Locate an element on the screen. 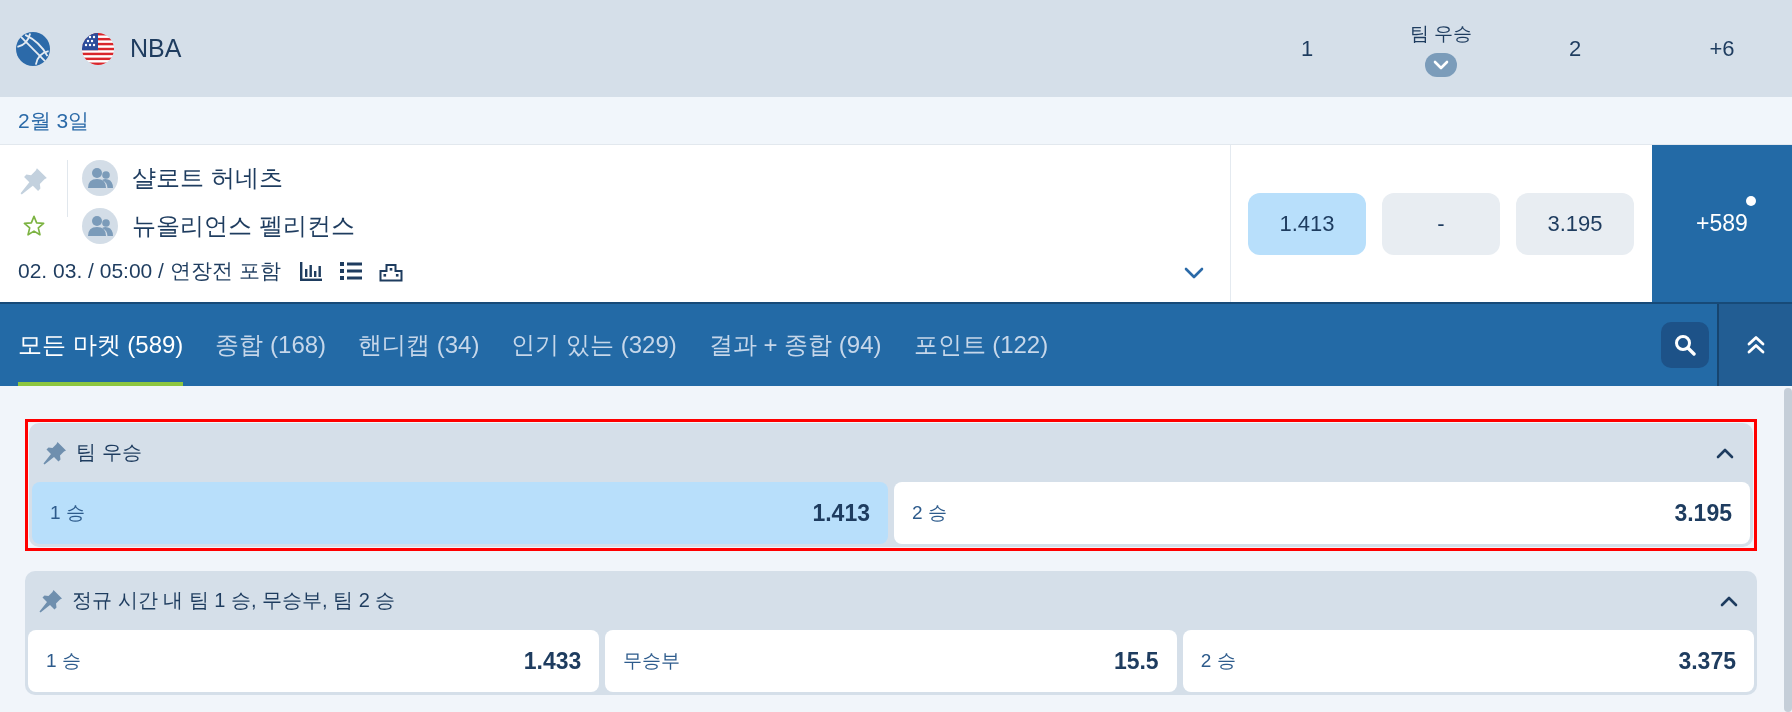 The image size is (1792, 712). basketball-icon is located at coordinates (33, 48).